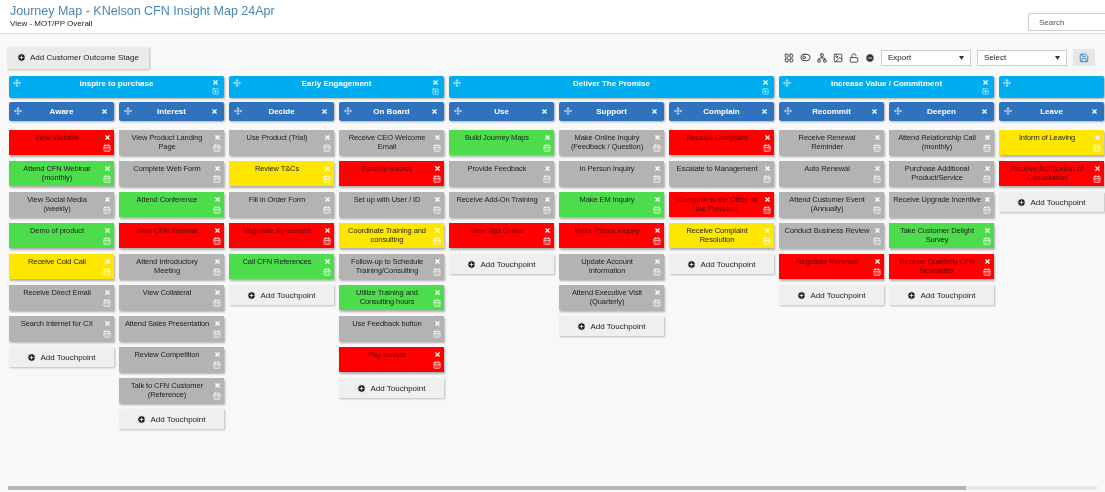  I want to click on search-field: Search, so click(1066, 22).